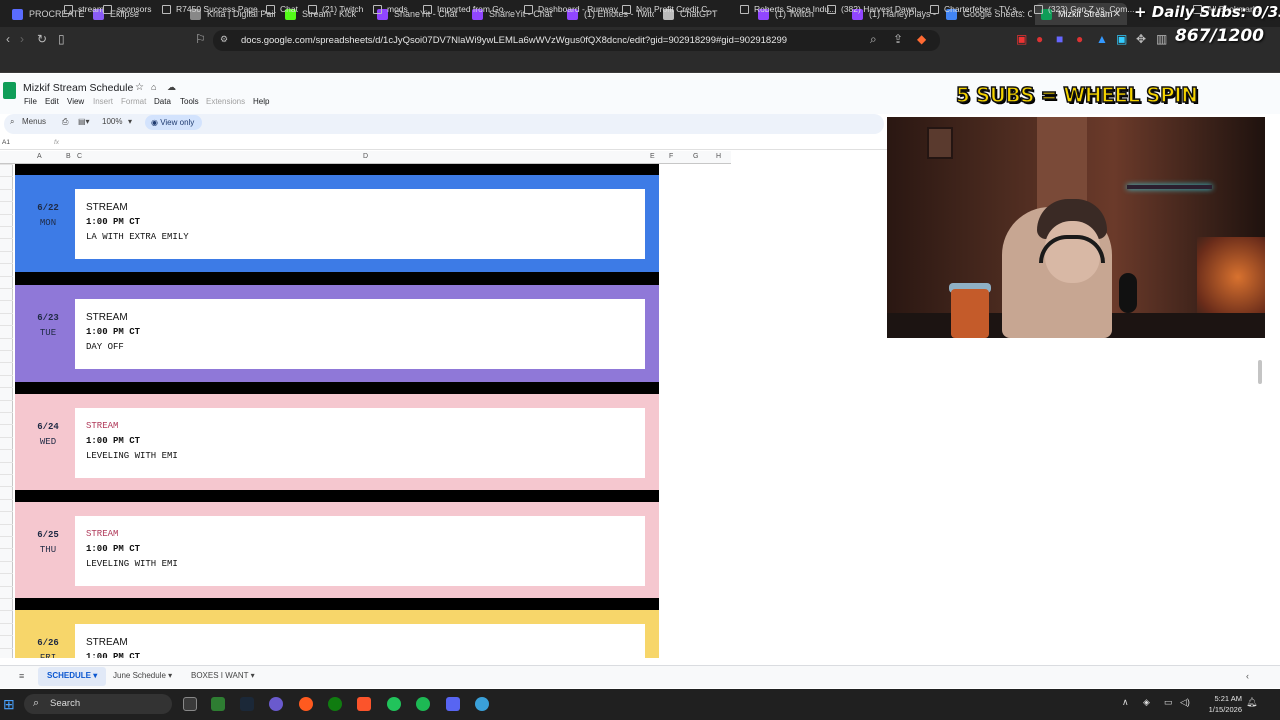 The height and width of the screenshot is (720, 1280). Describe the element at coordinates (189, 101) in the screenshot. I see `menu-tools: Tools` at that location.